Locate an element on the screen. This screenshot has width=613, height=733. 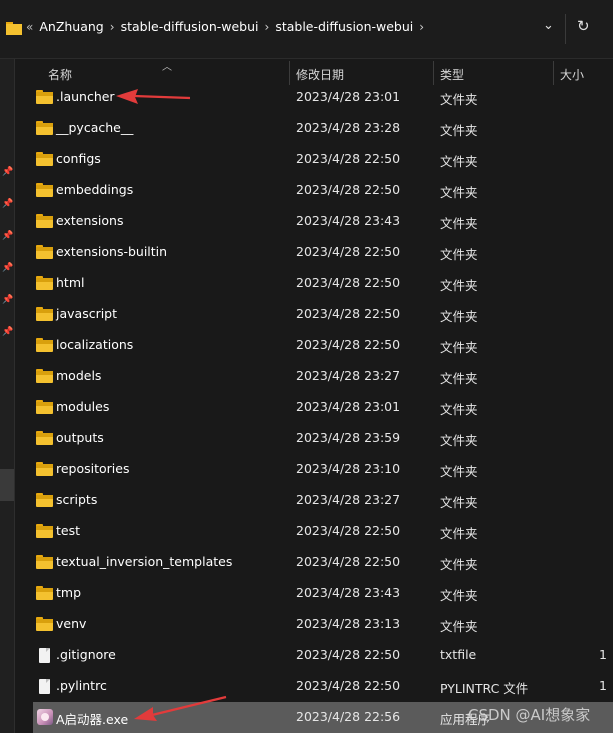
refresh-icon: ↻ is located at coordinates (583, 26).